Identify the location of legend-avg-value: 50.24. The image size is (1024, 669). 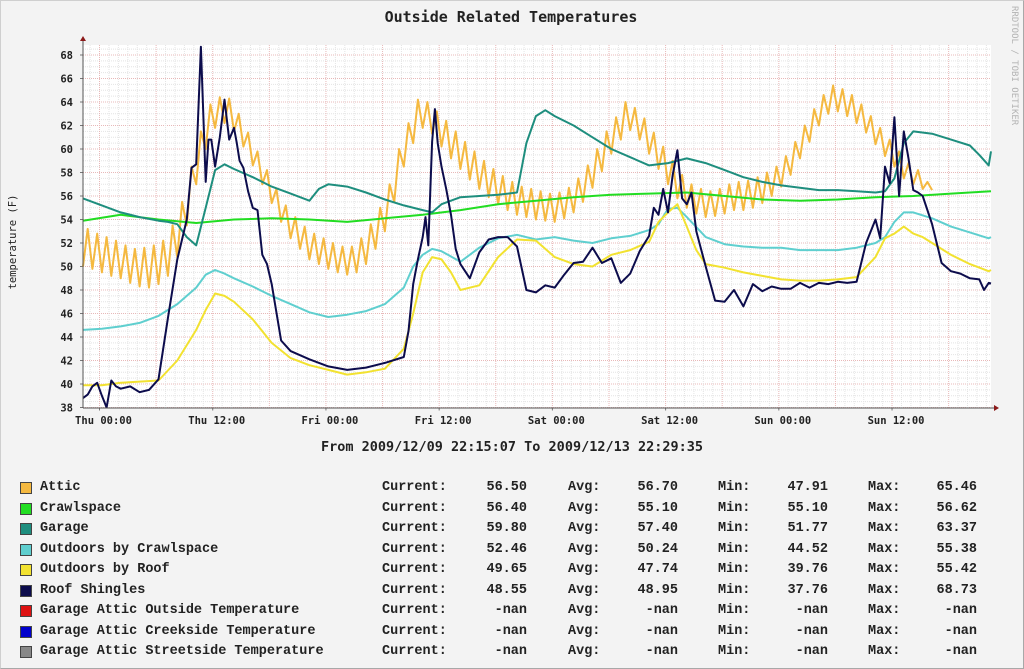
(657, 549).